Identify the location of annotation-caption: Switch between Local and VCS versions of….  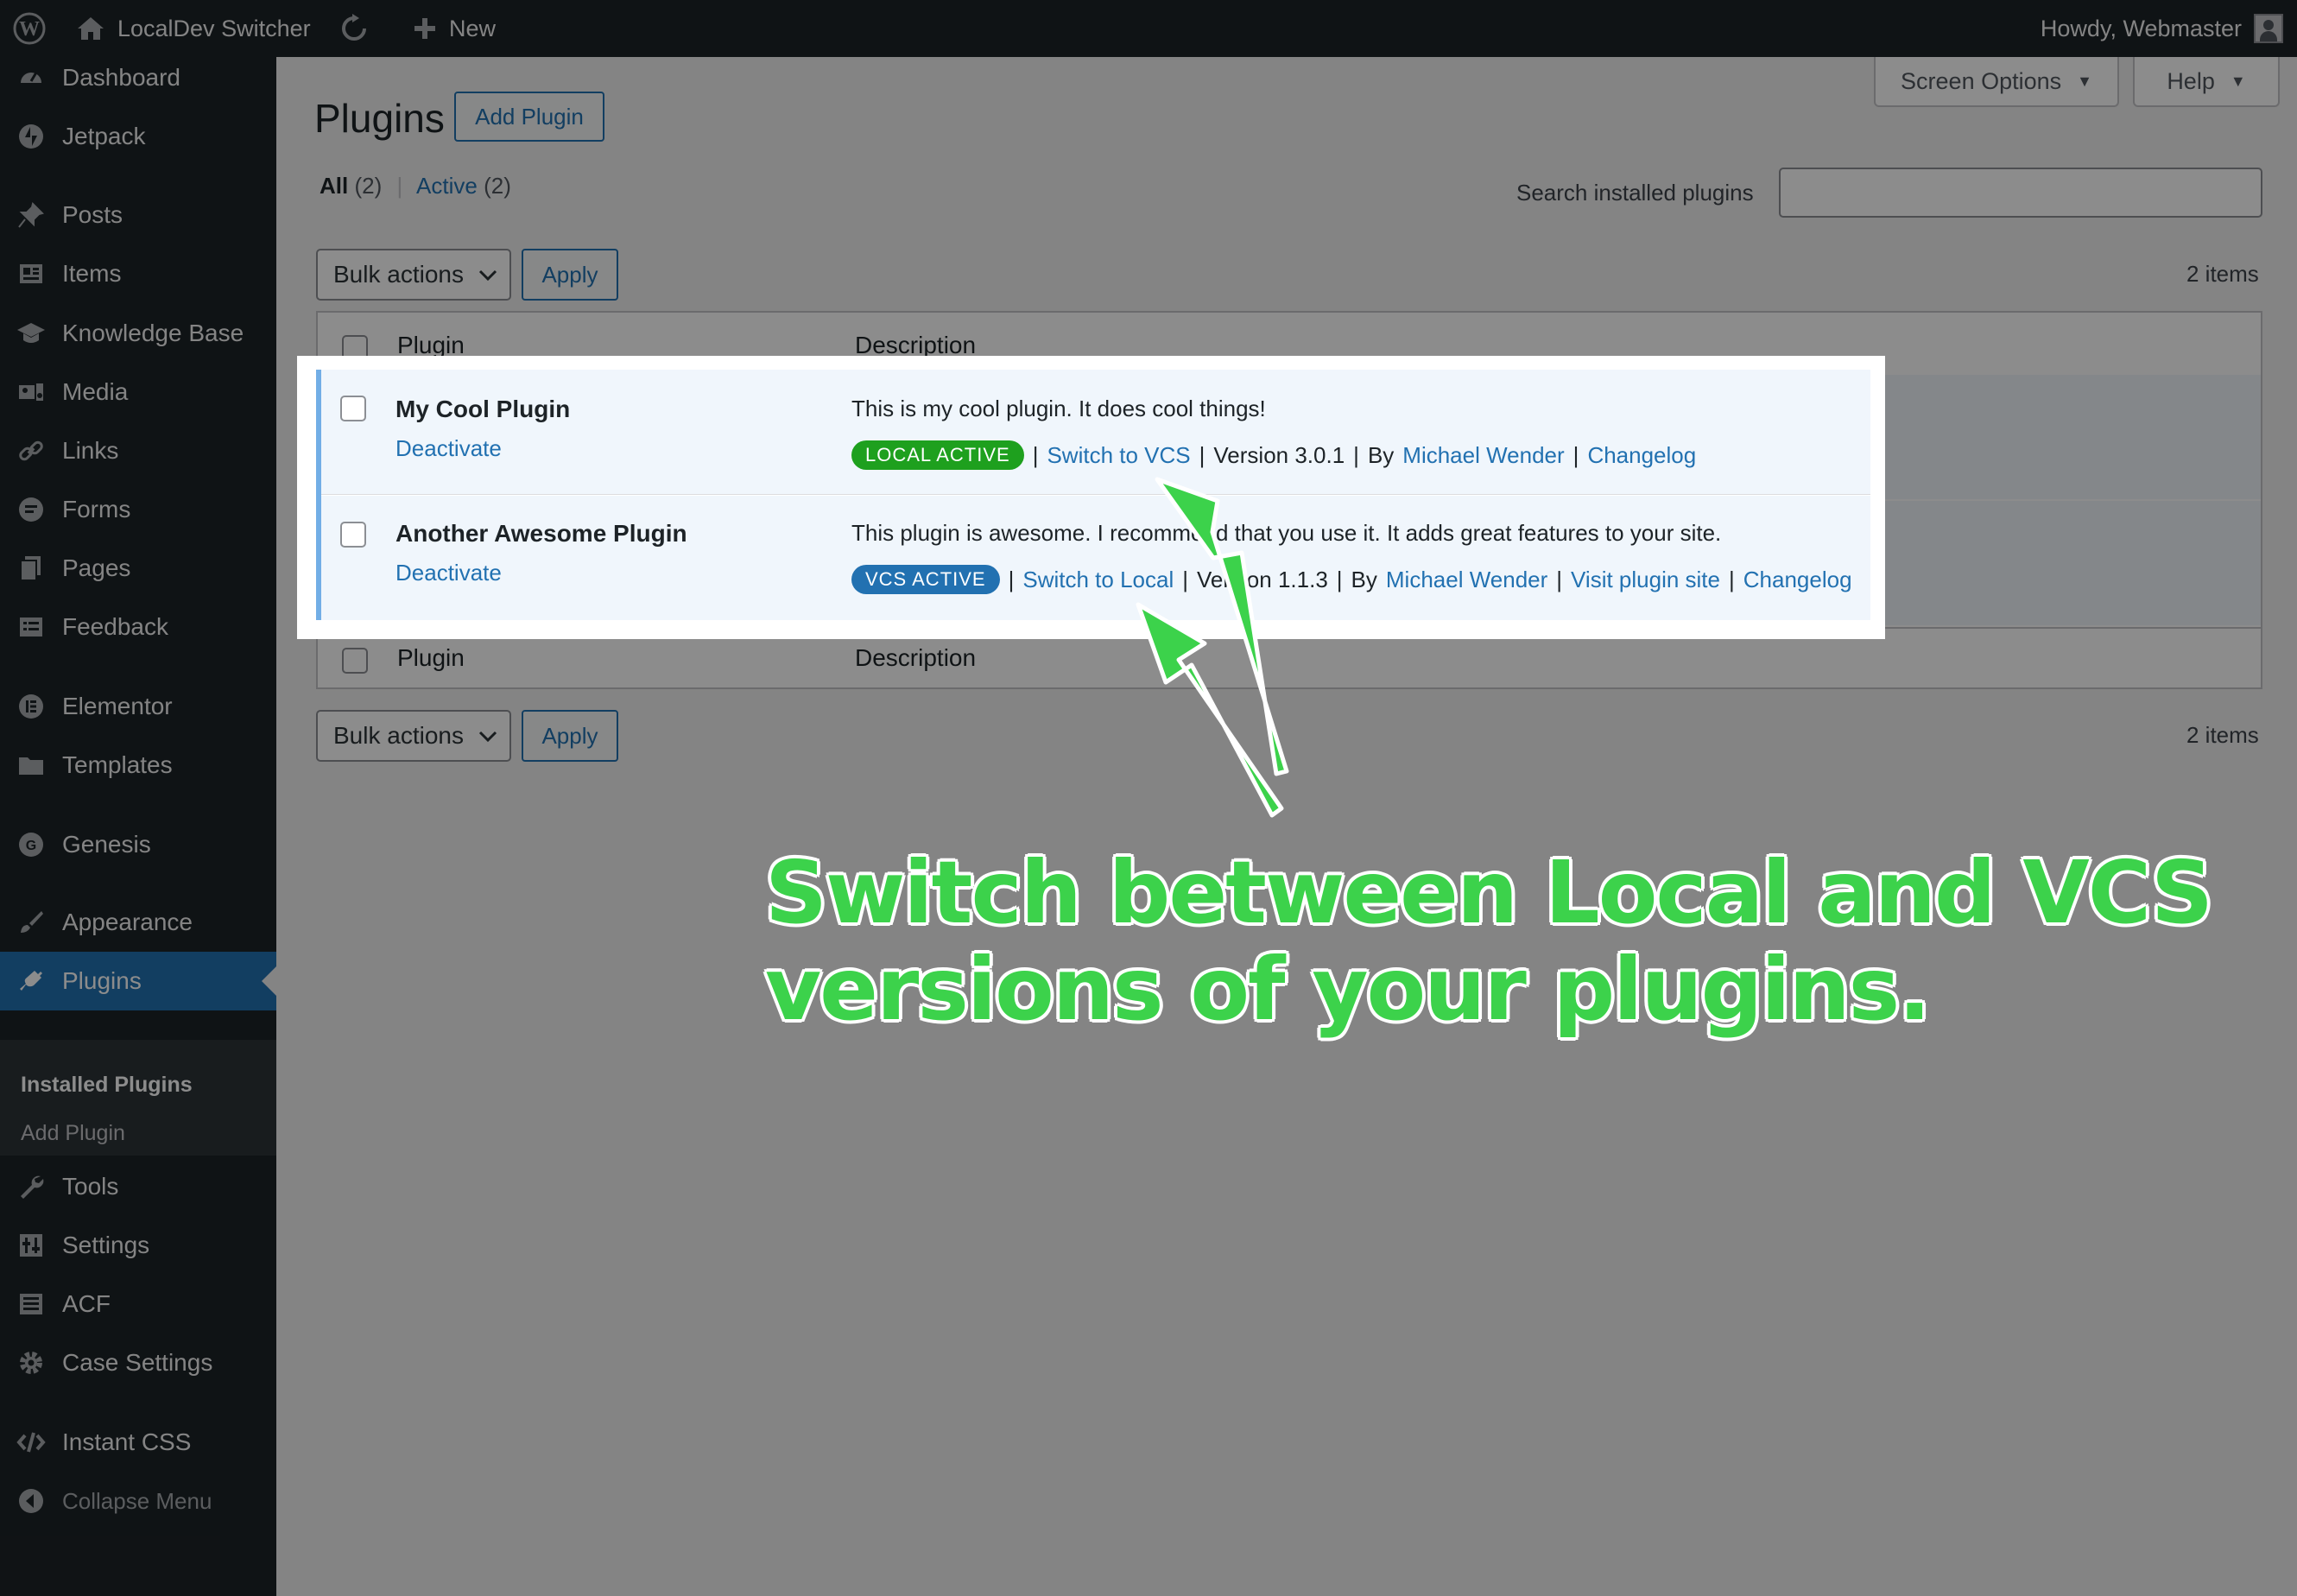
(1489, 941).